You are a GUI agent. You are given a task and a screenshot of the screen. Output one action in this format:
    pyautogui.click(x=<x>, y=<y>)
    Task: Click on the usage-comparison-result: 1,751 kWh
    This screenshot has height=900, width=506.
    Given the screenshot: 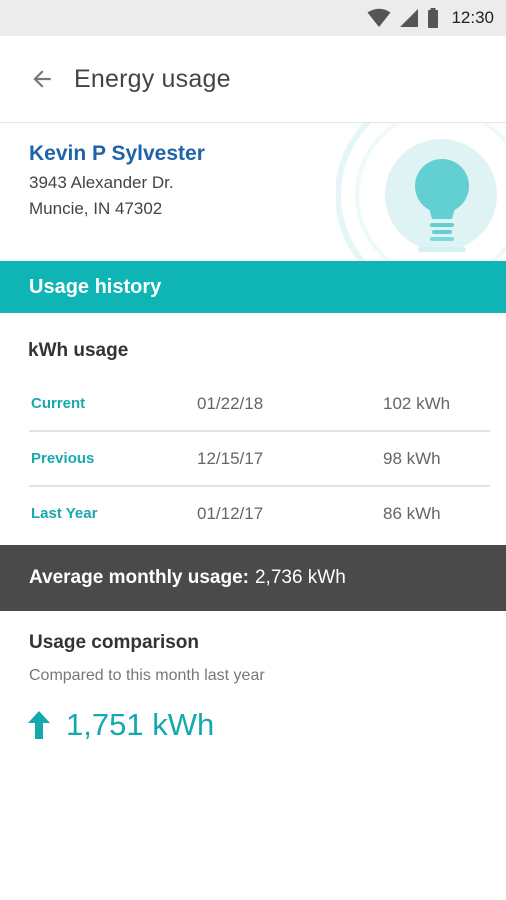 What is the action you would take?
    pyautogui.click(x=121, y=725)
    